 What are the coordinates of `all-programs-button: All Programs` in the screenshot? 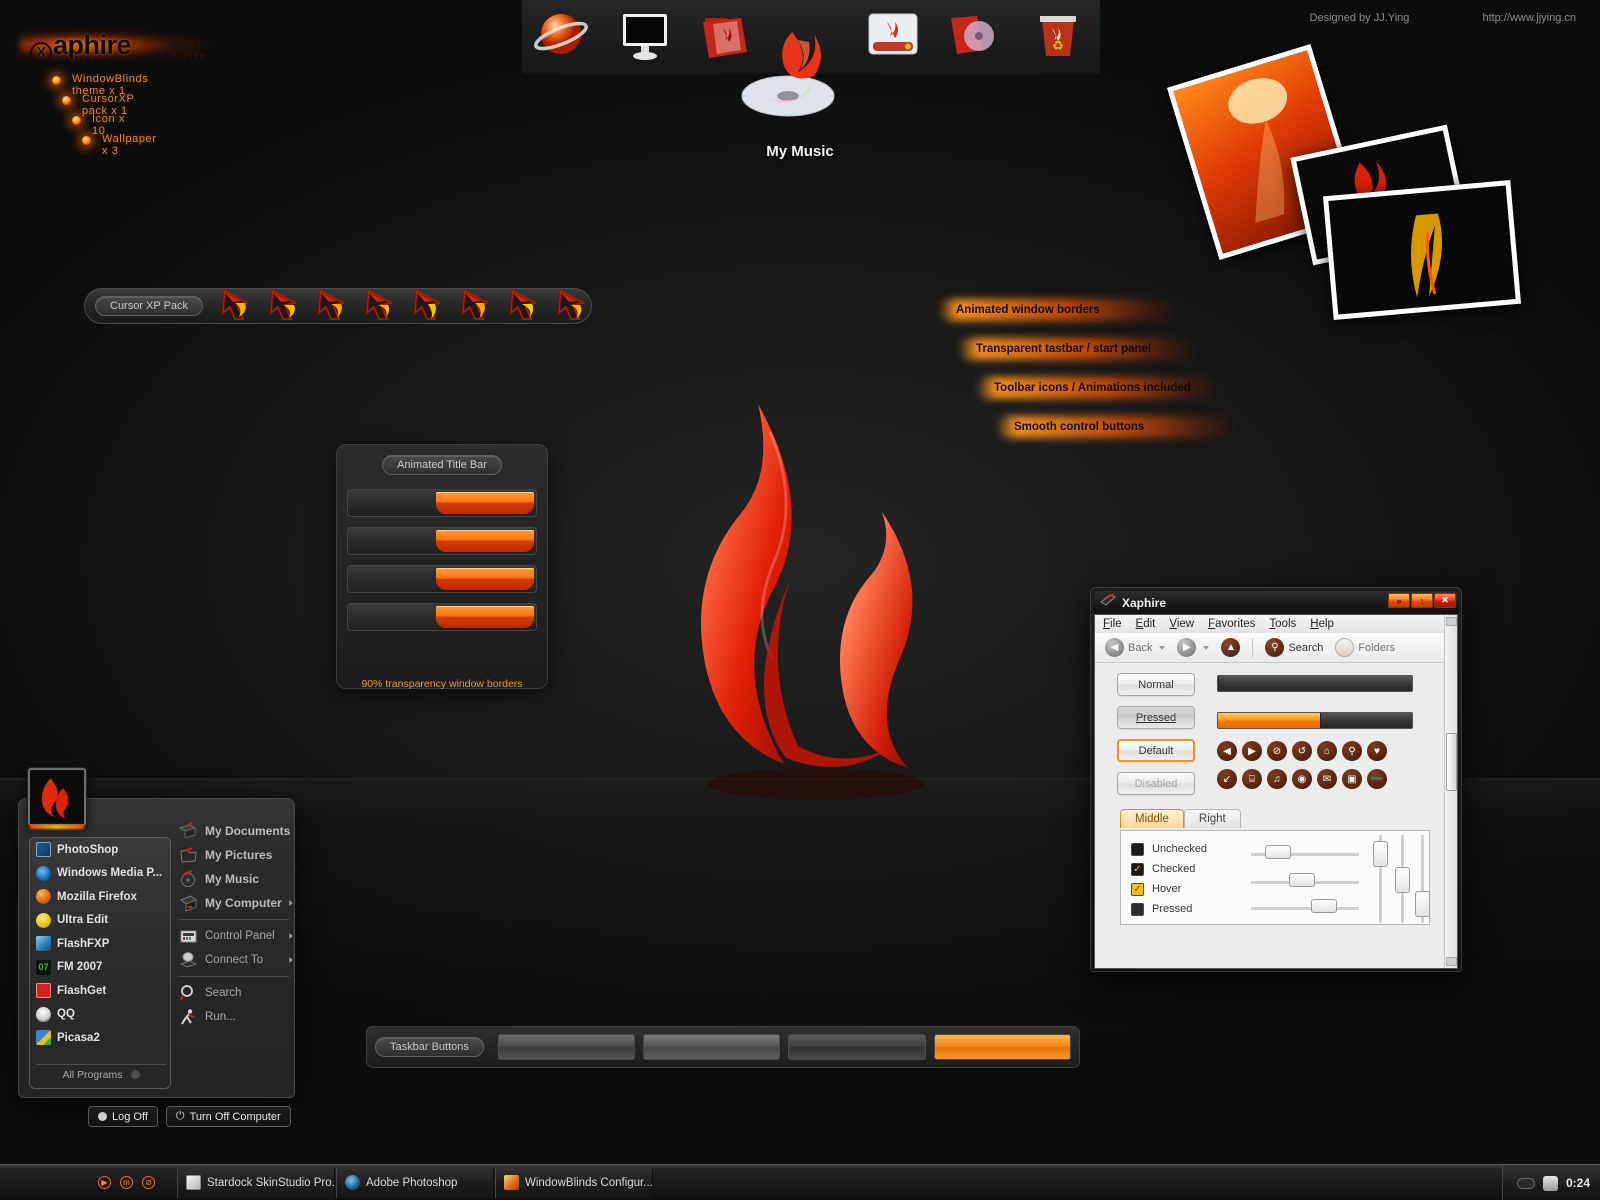 It's located at (101, 1074).